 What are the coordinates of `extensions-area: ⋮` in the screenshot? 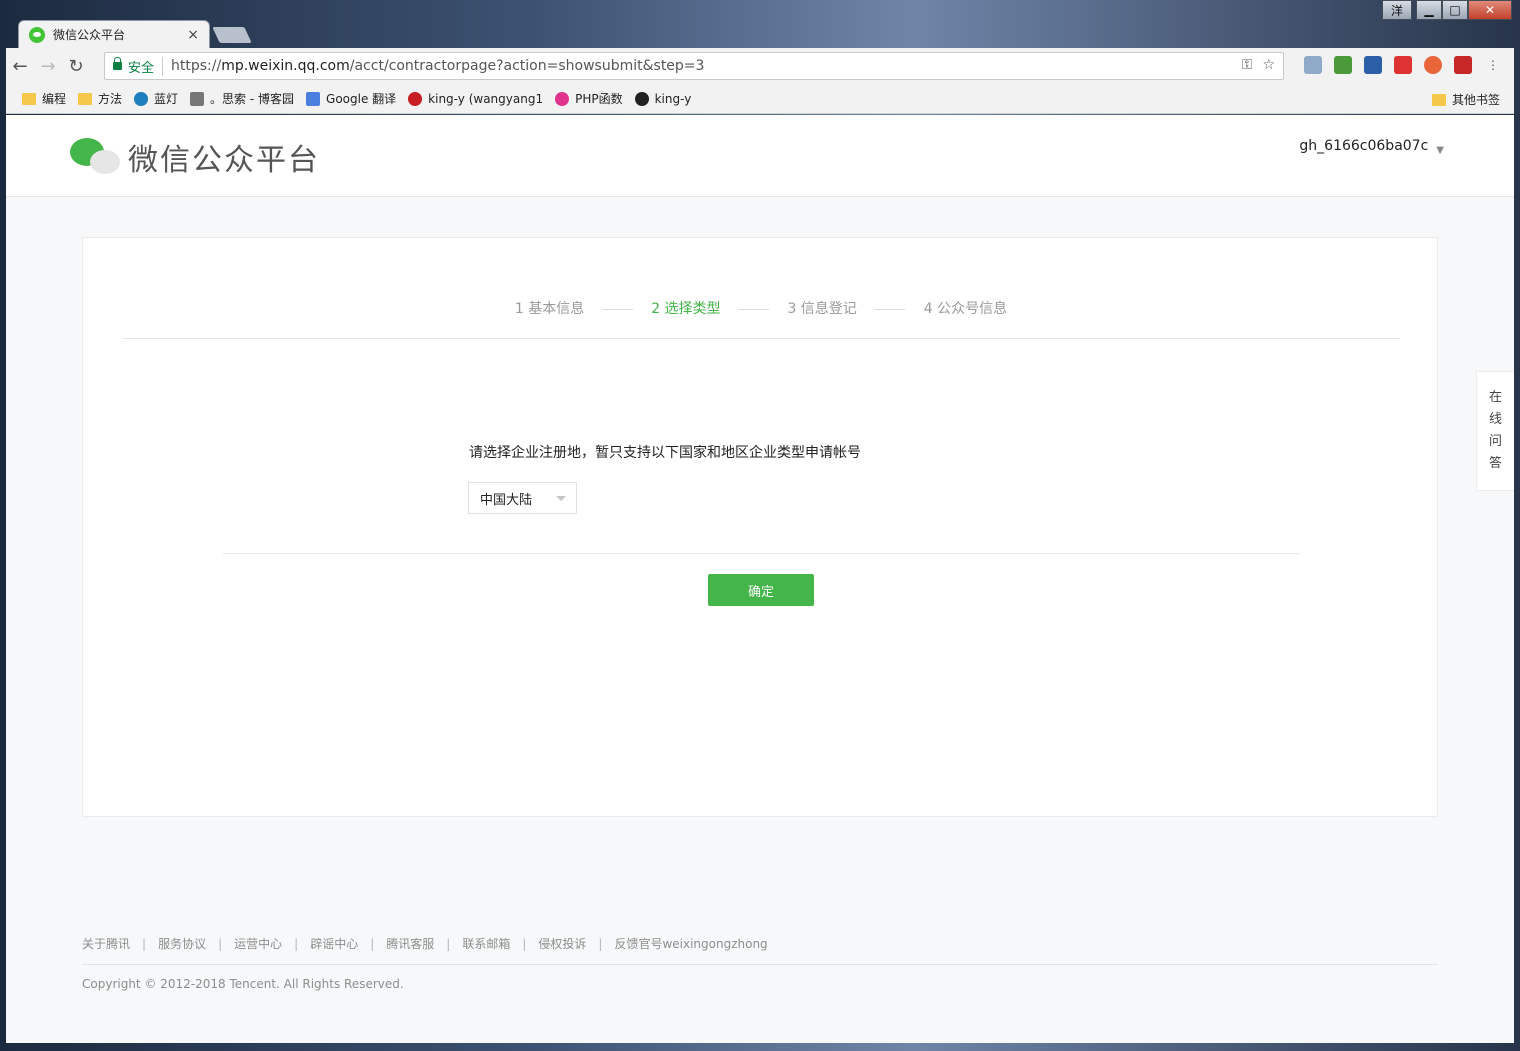 It's located at (1403, 65).